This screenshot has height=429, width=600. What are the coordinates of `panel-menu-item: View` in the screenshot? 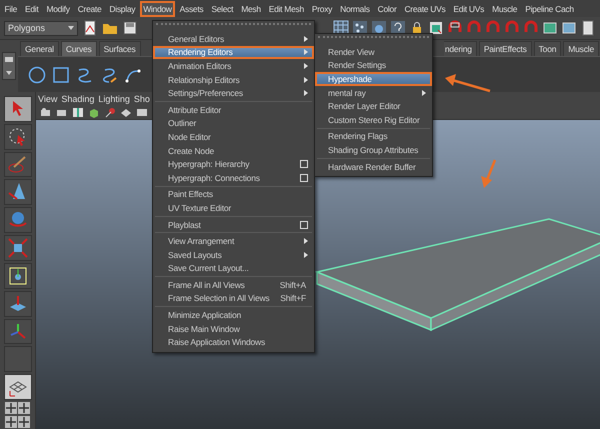 It's located at (48, 99).